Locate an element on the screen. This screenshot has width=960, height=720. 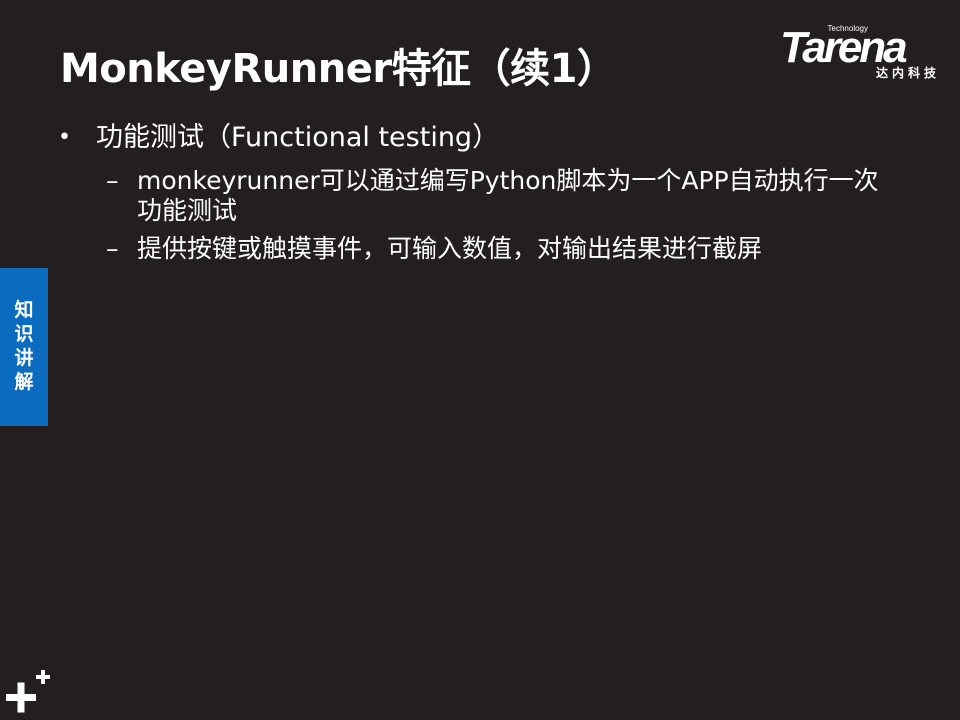
logo-chinese-name: 达内科技 is located at coordinates (907, 73).